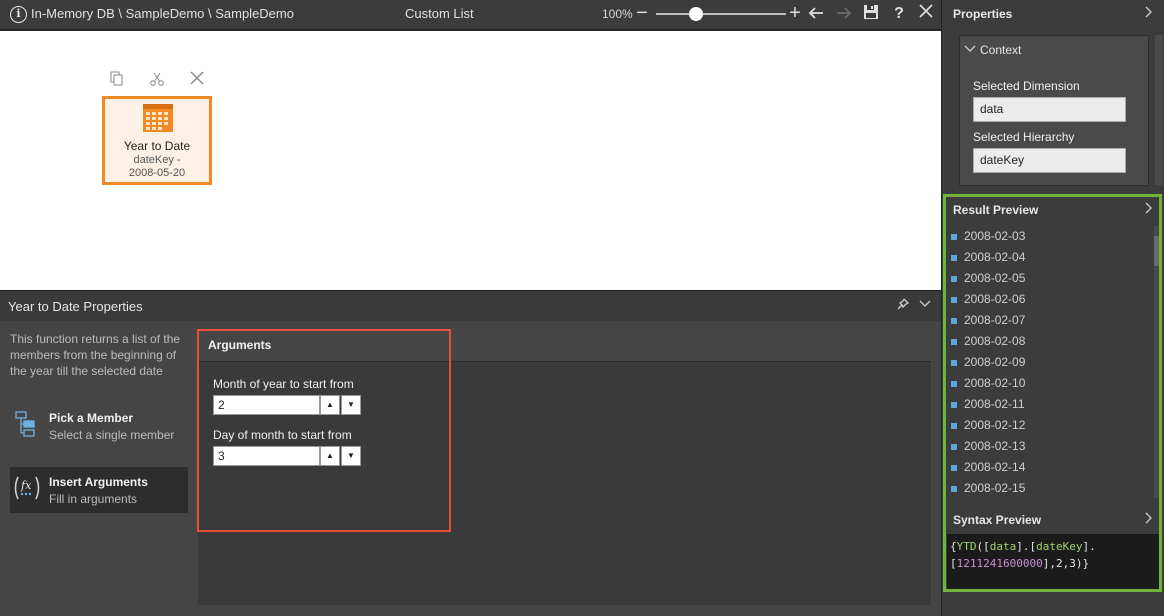 Image resolution: width=1164 pixels, height=616 pixels. Describe the element at coordinates (995, 362) in the screenshot. I see `list-item-label: 2008-02-09` at that location.